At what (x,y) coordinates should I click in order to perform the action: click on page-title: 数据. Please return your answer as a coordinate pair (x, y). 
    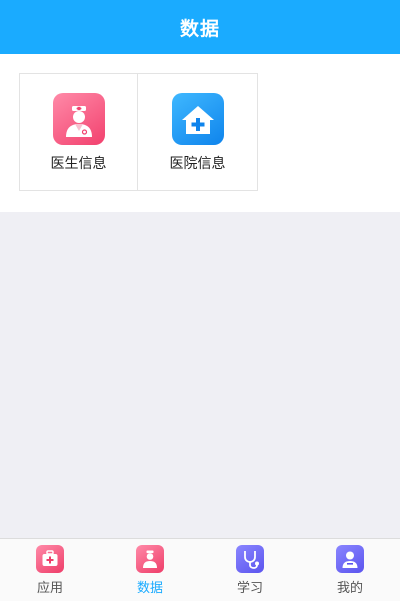
    Looking at the image, I should click on (199, 28).